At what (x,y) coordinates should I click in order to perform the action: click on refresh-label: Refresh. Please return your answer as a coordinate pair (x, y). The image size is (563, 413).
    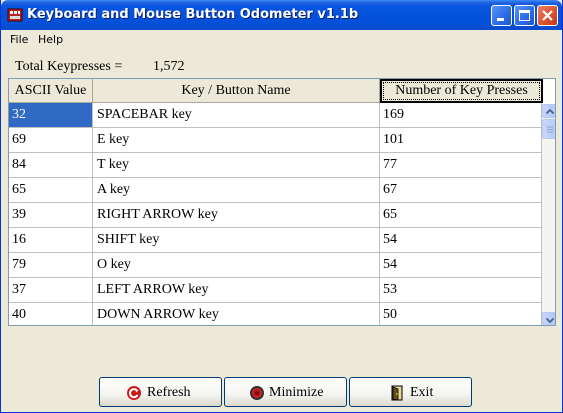
    Looking at the image, I should click on (169, 392).